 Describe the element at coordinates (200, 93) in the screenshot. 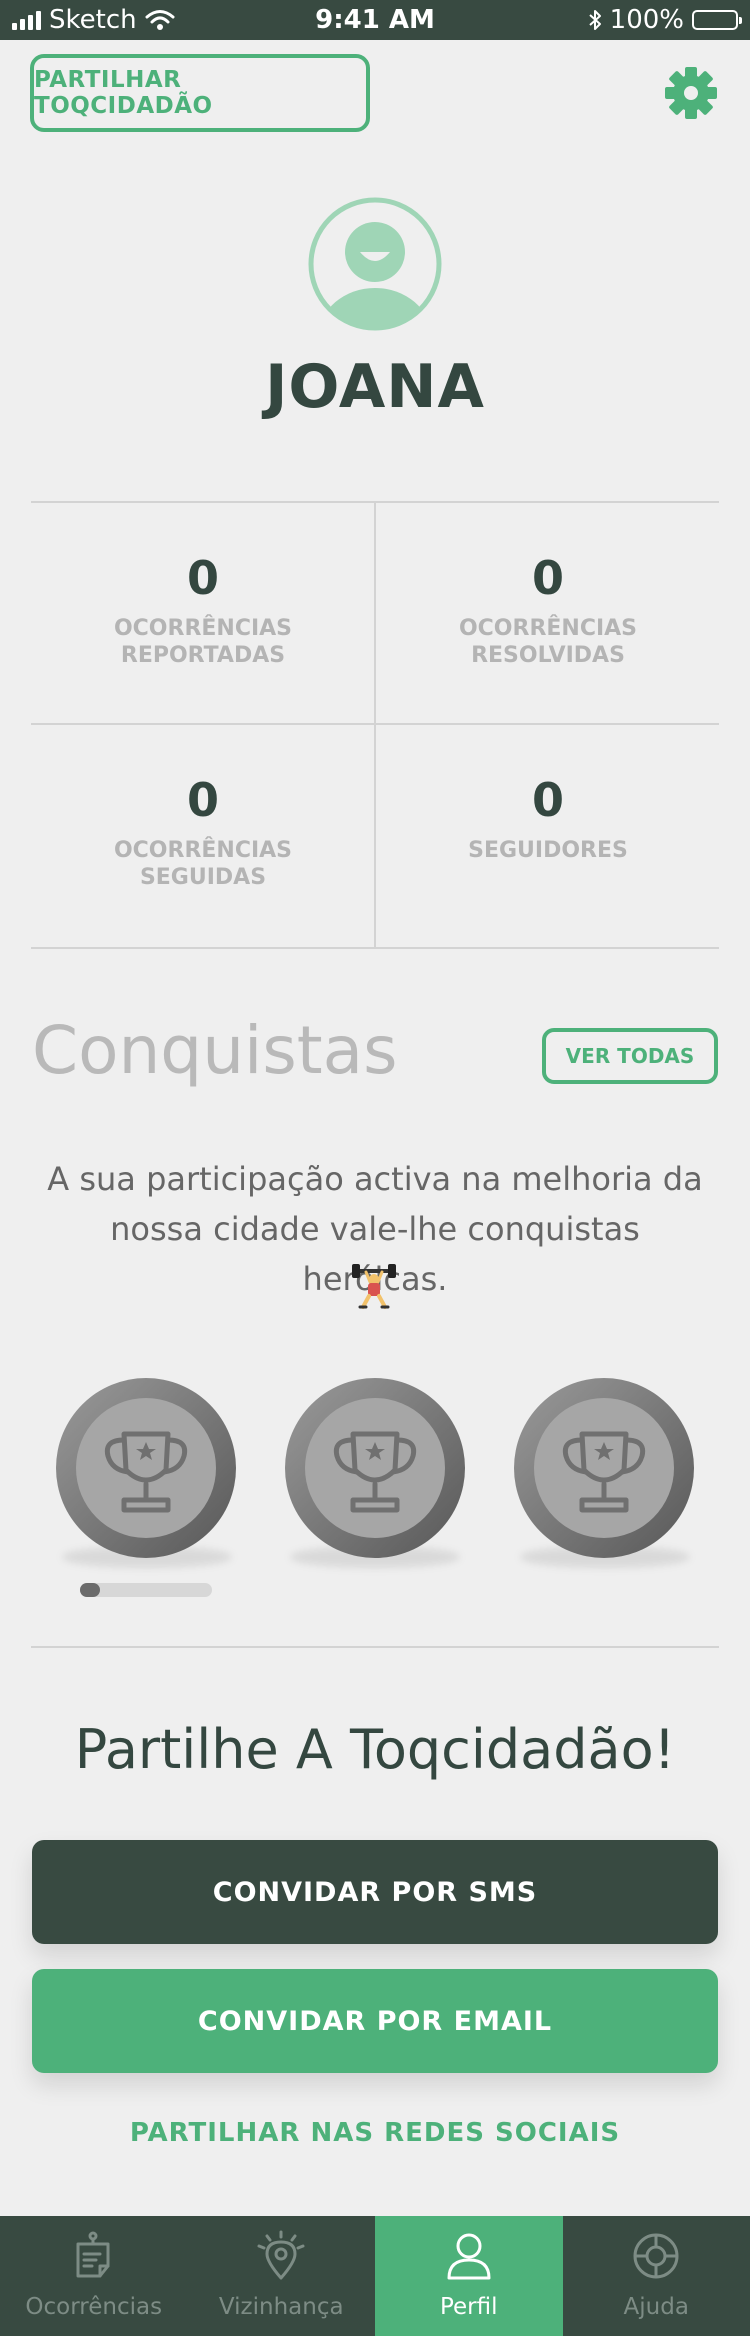

I see `share-toqcidadao-button: PARTILHAR TOQCIDADÃO` at that location.